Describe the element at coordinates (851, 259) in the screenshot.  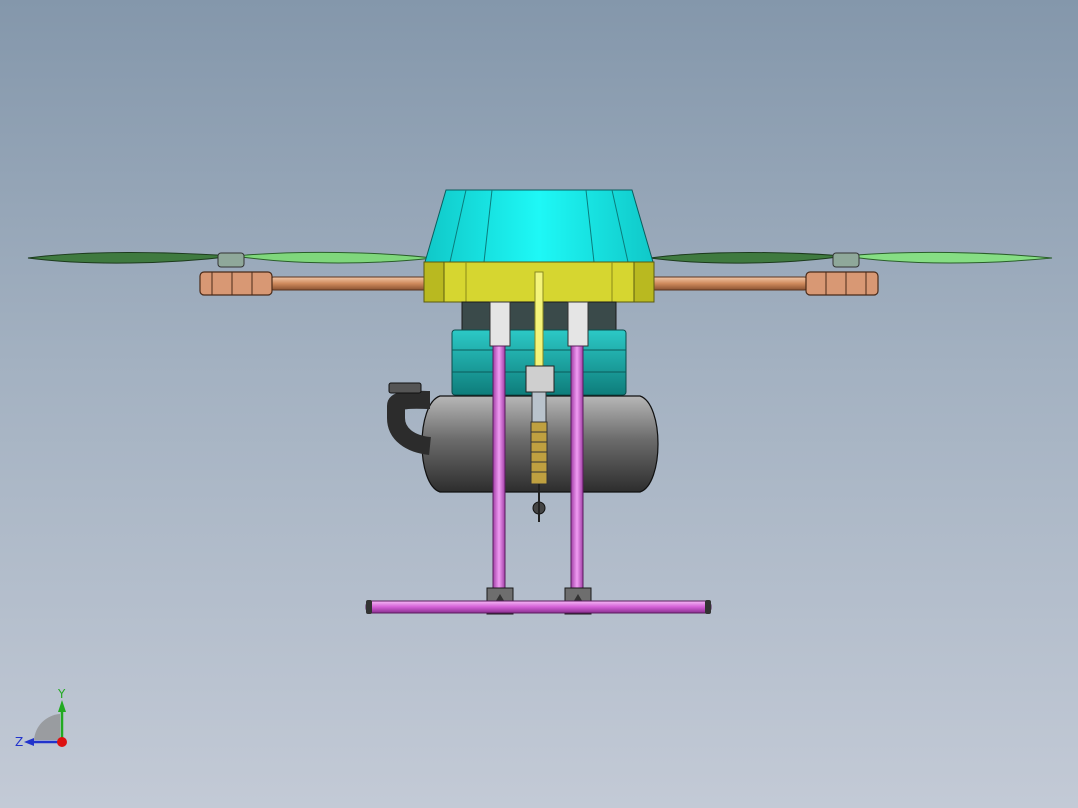
I see `right-rotor` at that location.